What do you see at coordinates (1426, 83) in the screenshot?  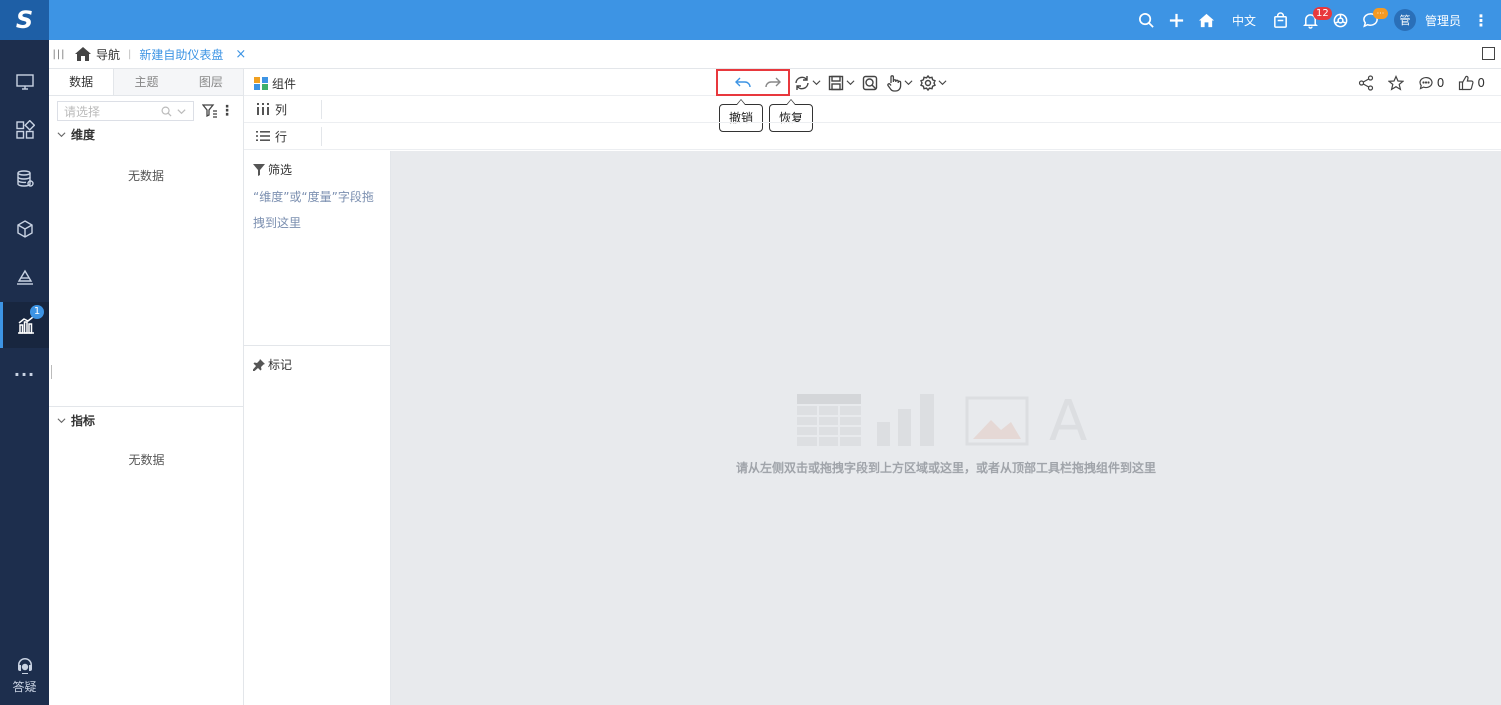 I see `comment-icon` at bounding box center [1426, 83].